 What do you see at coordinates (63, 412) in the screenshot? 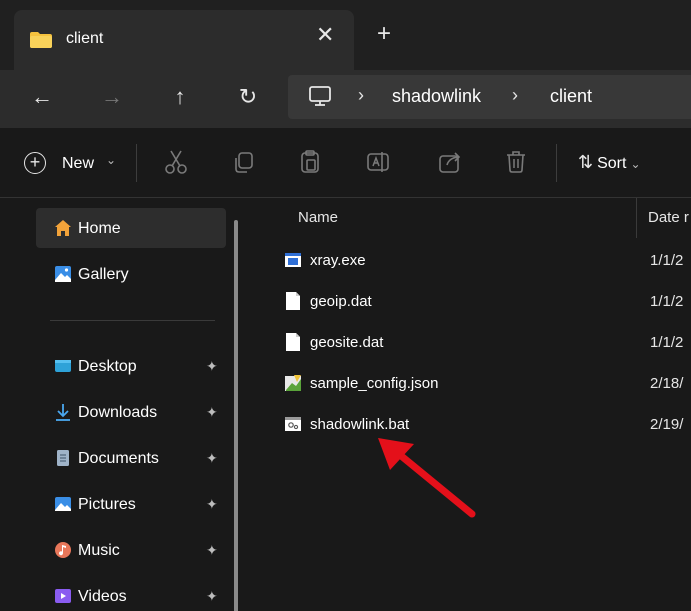
I see `download-icon` at bounding box center [63, 412].